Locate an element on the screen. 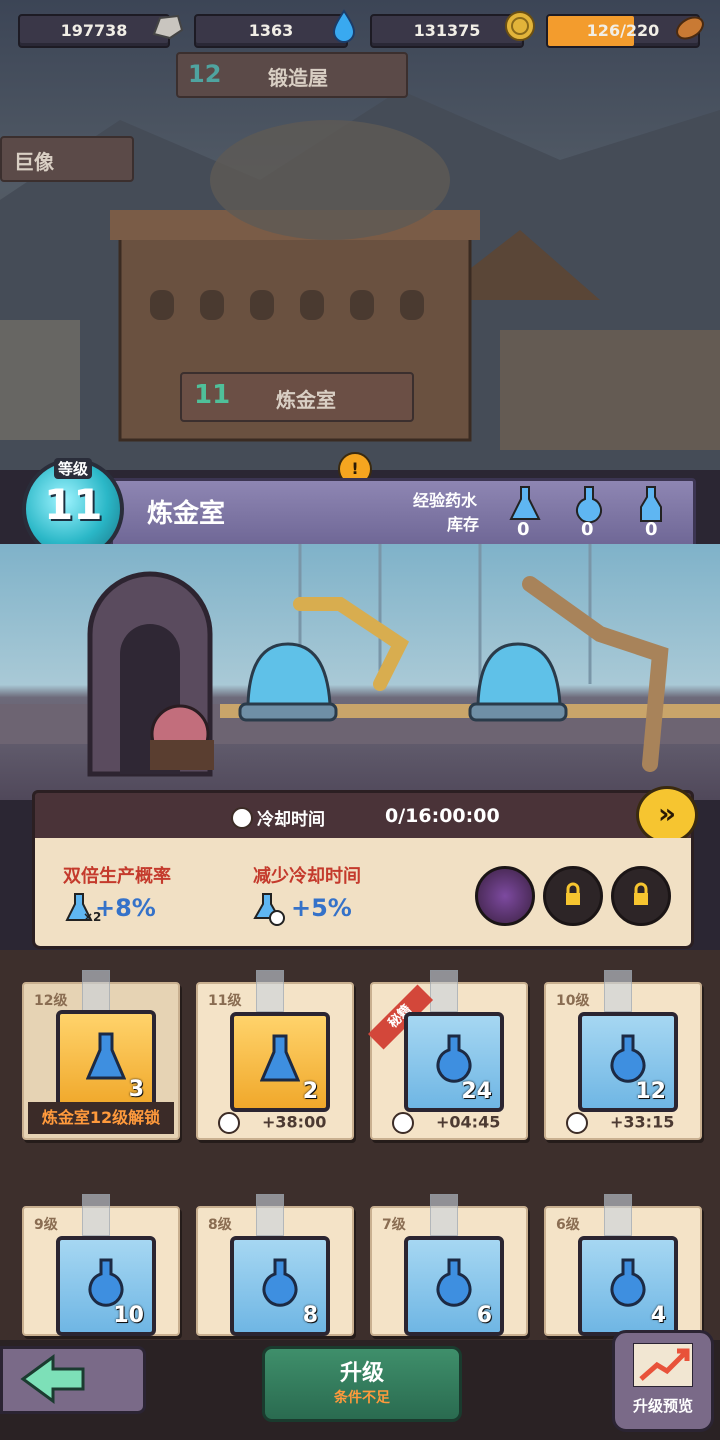 The height and width of the screenshot is (1440, 720). lab-sign: 11 炼金室 is located at coordinates (297, 397).